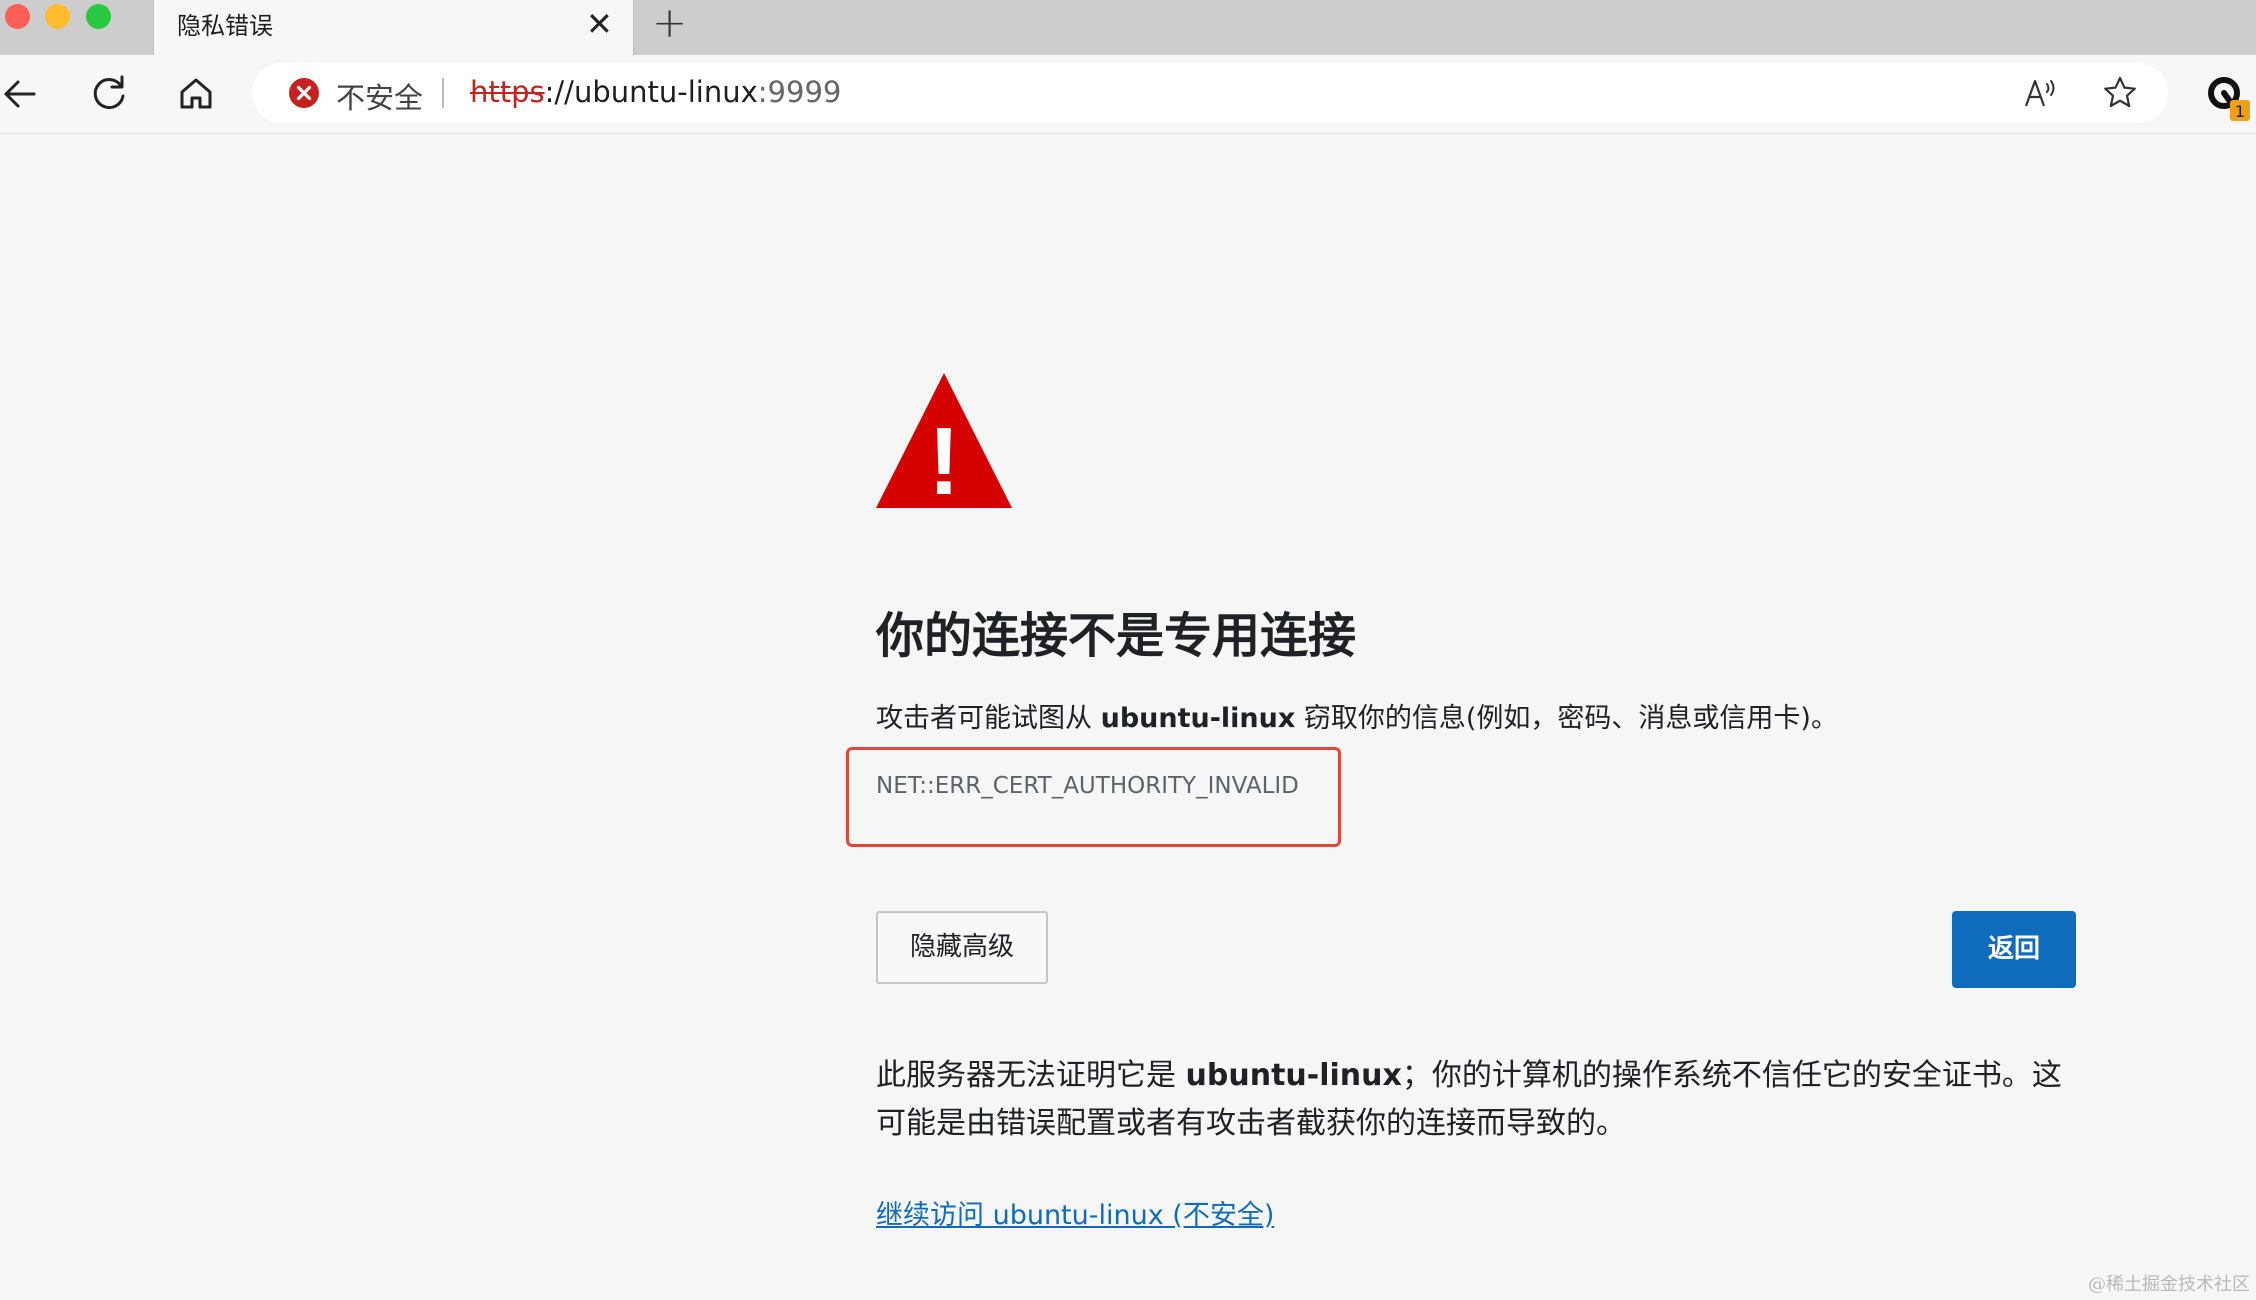 Image resolution: width=2256 pixels, height=1300 pixels. What do you see at coordinates (2227, 98) in the screenshot?
I see `extension-icon: 1` at bounding box center [2227, 98].